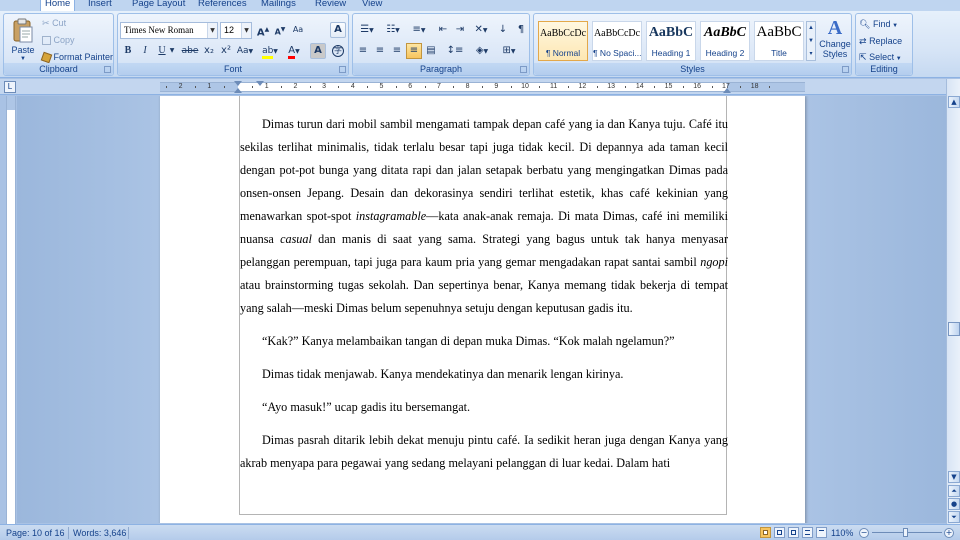  I want to click on styles-gallery-scroll: ▲ ▼ ▾, so click(811, 41).